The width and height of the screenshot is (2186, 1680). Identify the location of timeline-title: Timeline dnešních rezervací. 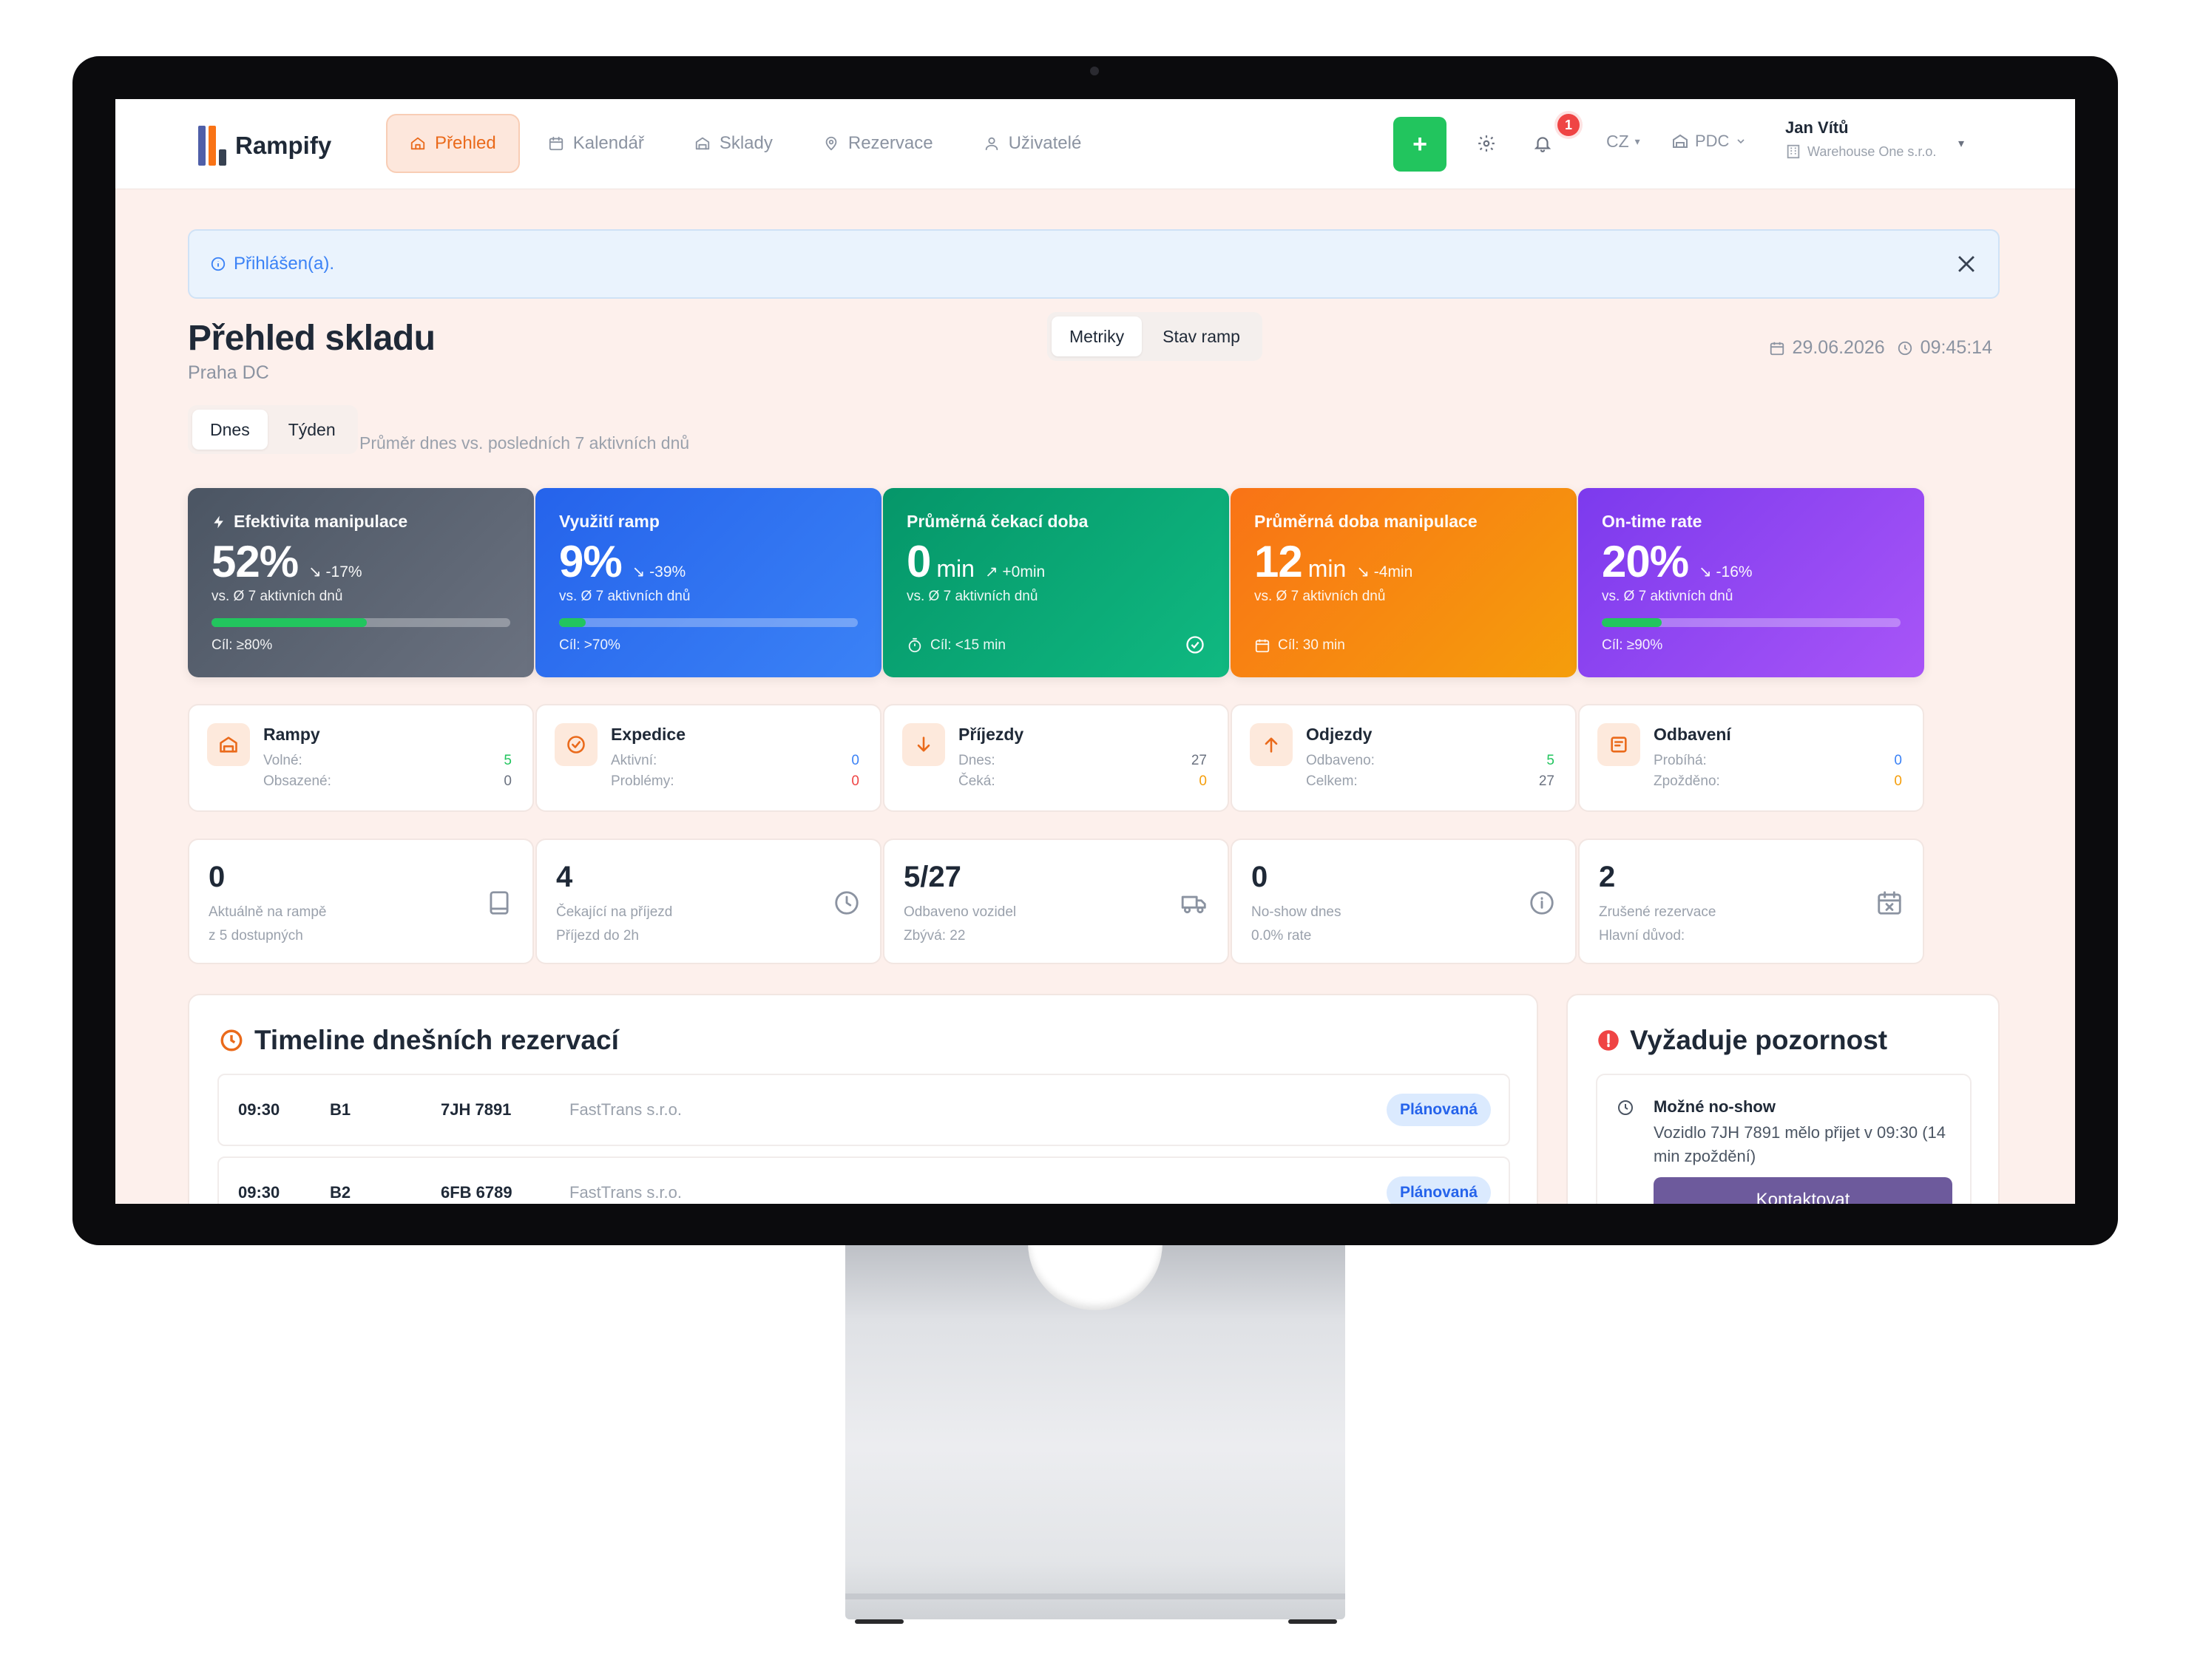
(437, 1040).